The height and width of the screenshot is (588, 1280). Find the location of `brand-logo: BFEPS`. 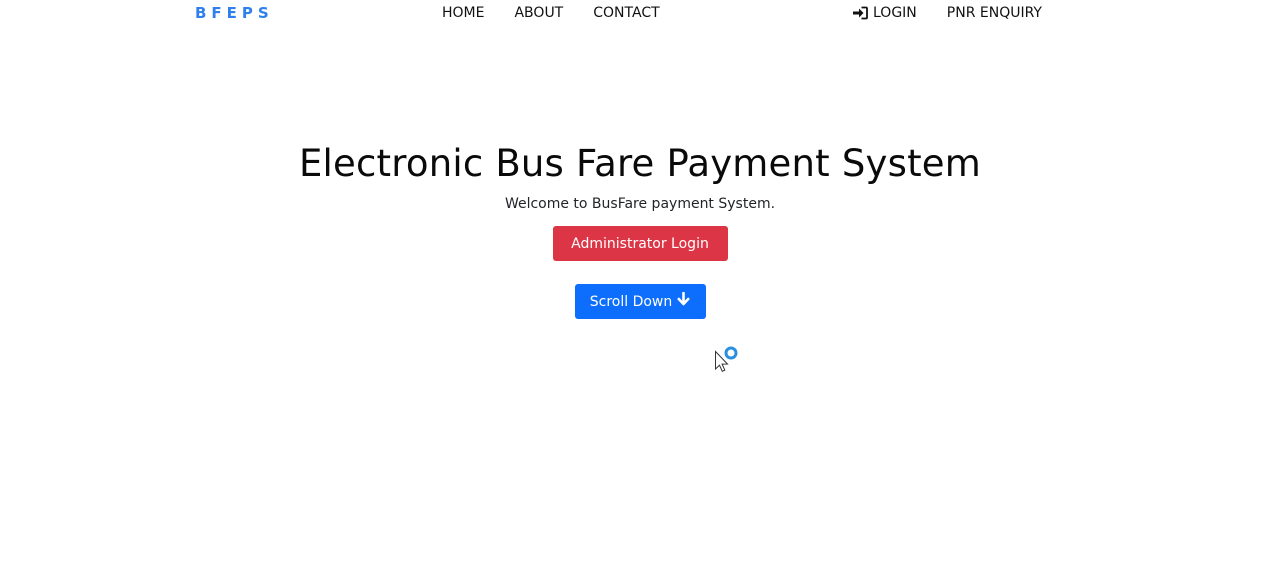

brand-logo: BFEPS is located at coordinates (234, 13).